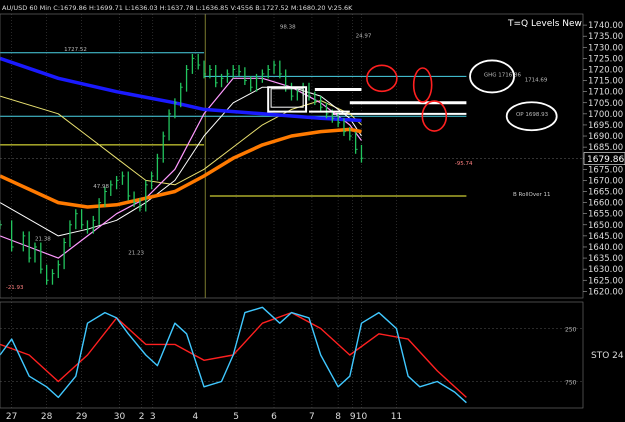  I want to click on y-tick-label: 1645.00, so click(605, 237).